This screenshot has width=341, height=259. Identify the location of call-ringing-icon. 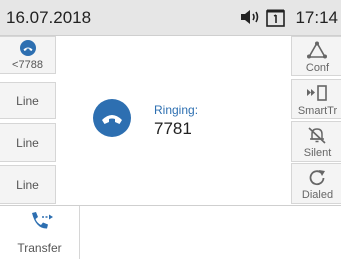
(28, 50).